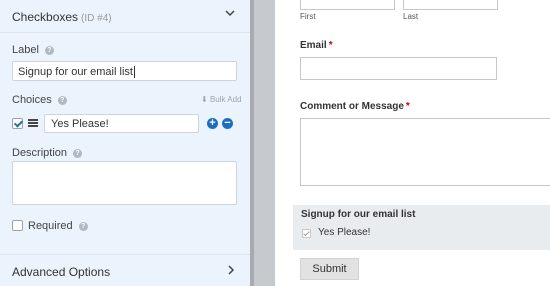 The image size is (550, 286). I want to click on advanced-options-title: Advanced Options, so click(61, 272).